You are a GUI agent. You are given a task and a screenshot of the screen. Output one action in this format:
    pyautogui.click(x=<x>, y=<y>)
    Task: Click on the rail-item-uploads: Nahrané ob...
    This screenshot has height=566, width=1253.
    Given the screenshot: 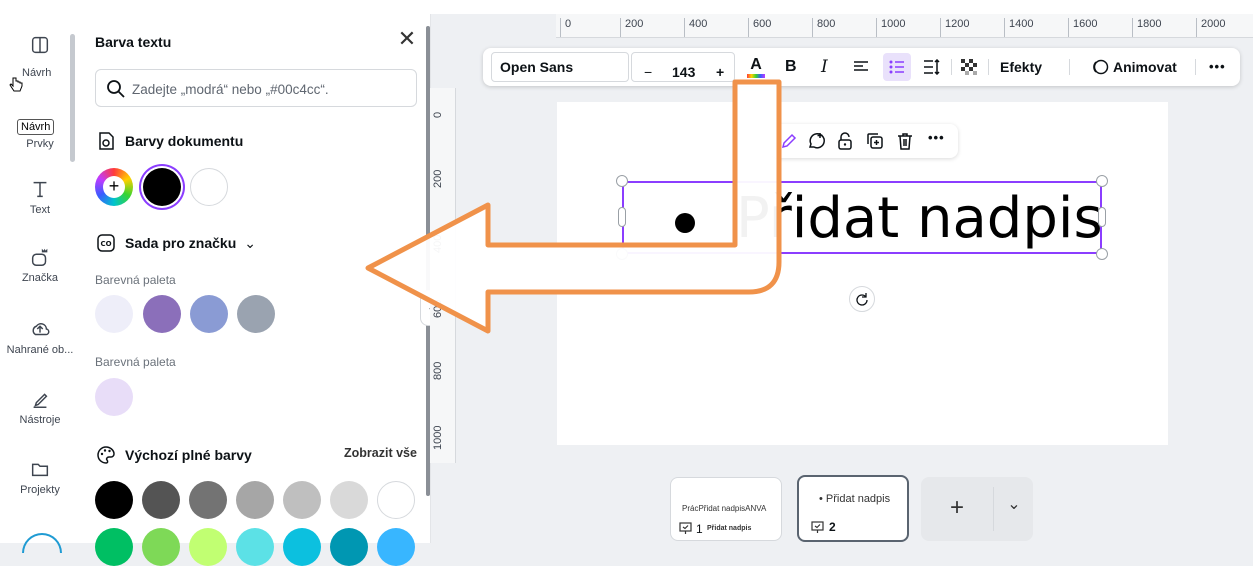 What is the action you would take?
    pyautogui.click(x=40, y=337)
    